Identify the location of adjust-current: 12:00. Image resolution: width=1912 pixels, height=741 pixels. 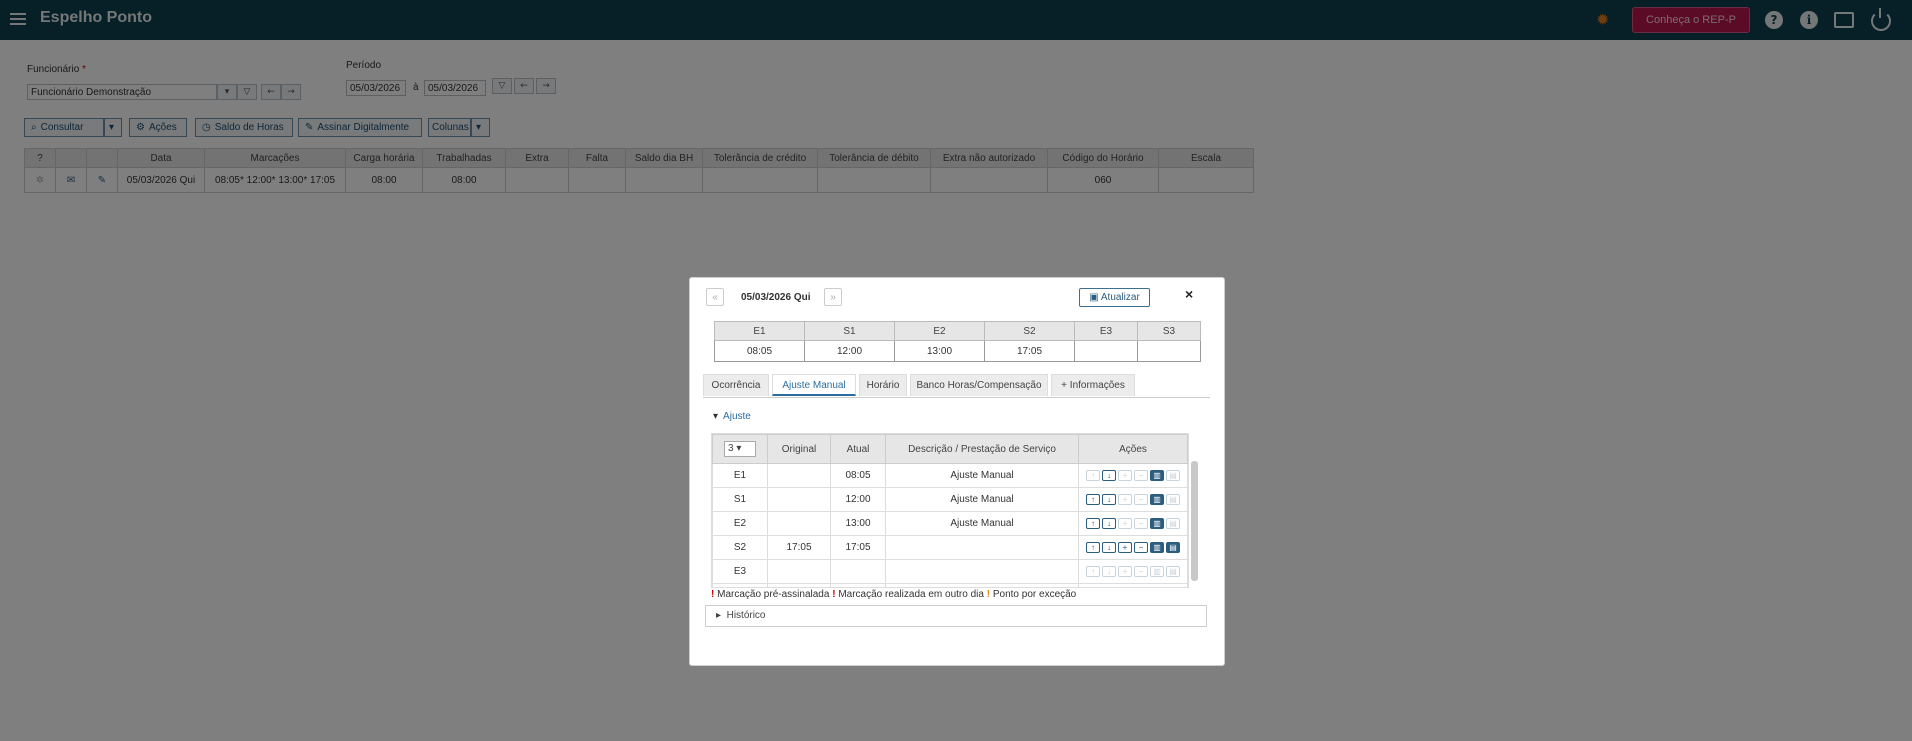
(858, 499).